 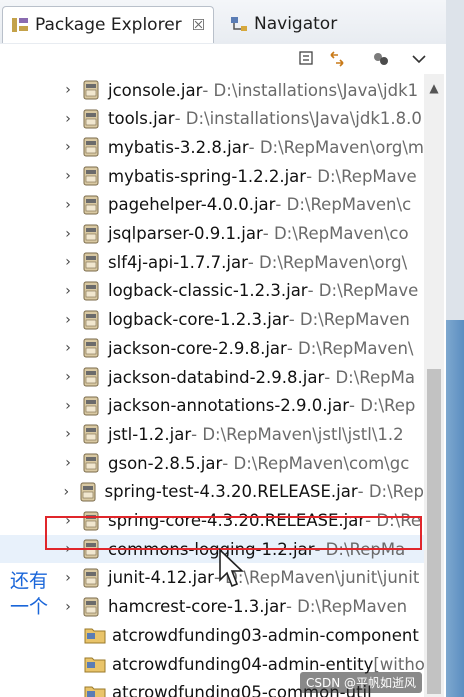 What do you see at coordinates (349, 320) in the screenshot?
I see `tree-item-path: - D:\RepMaven` at bounding box center [349, 320].